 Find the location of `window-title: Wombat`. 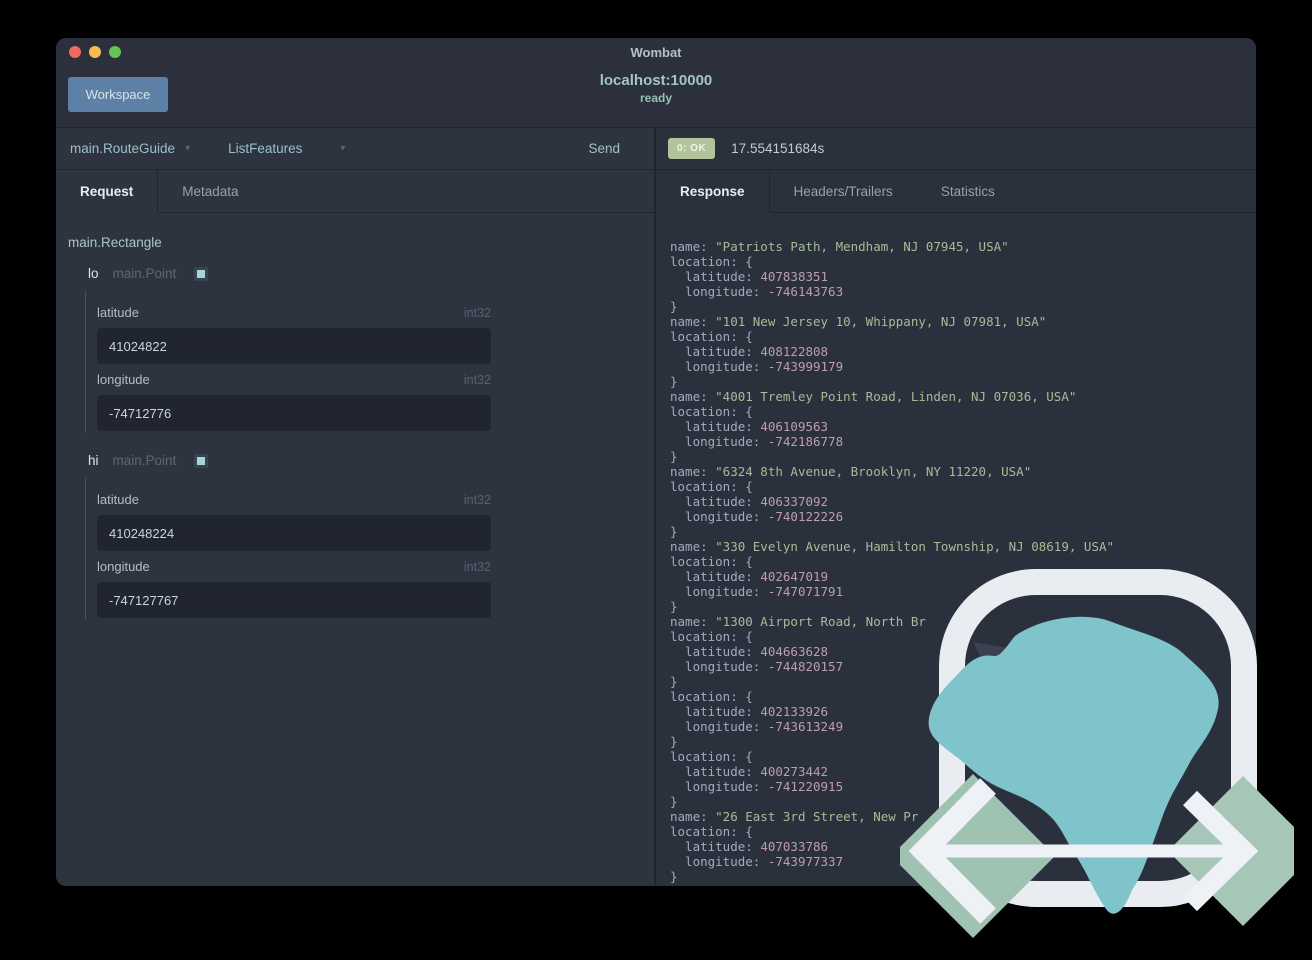

window-title: Wombat is located at coordinates (656, 52).